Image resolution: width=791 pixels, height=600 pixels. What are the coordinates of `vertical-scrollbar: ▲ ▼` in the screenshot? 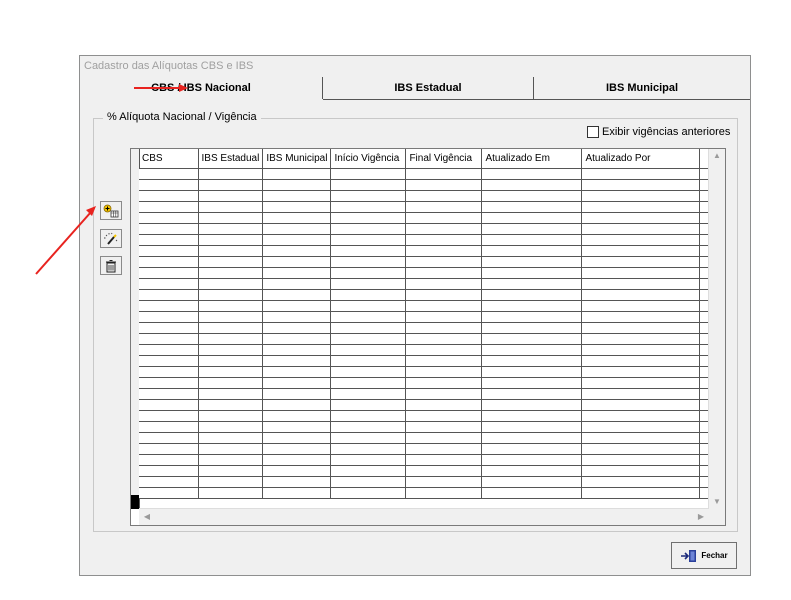 It's located at (716, 329).